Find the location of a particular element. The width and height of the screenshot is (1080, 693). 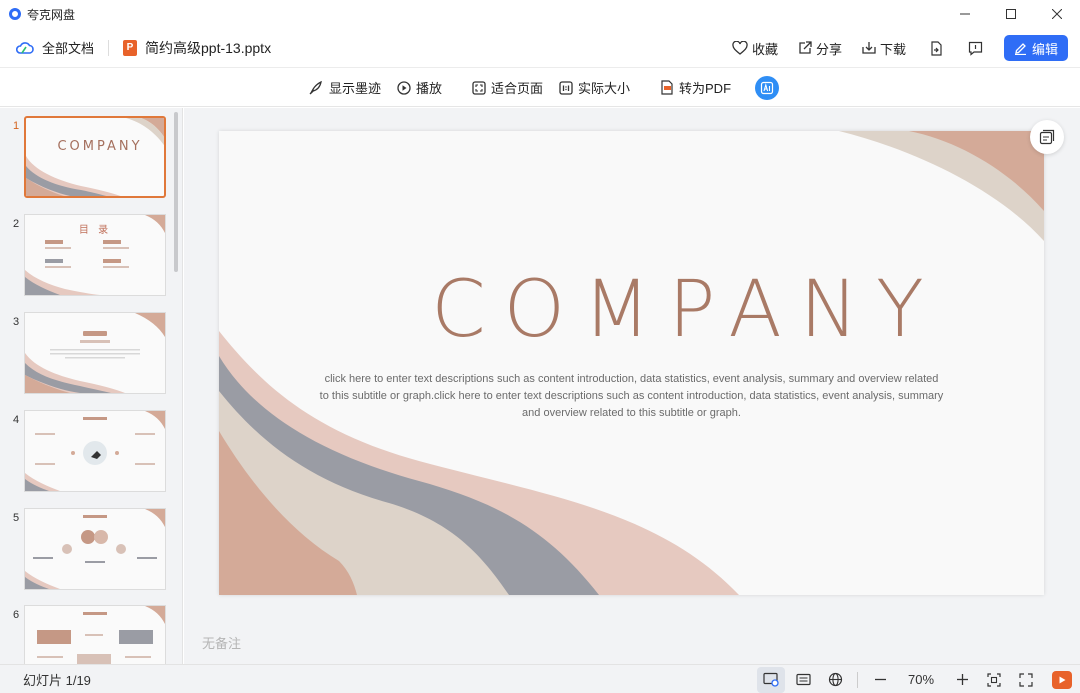

comment-icon is located at coordinates (976, 48).